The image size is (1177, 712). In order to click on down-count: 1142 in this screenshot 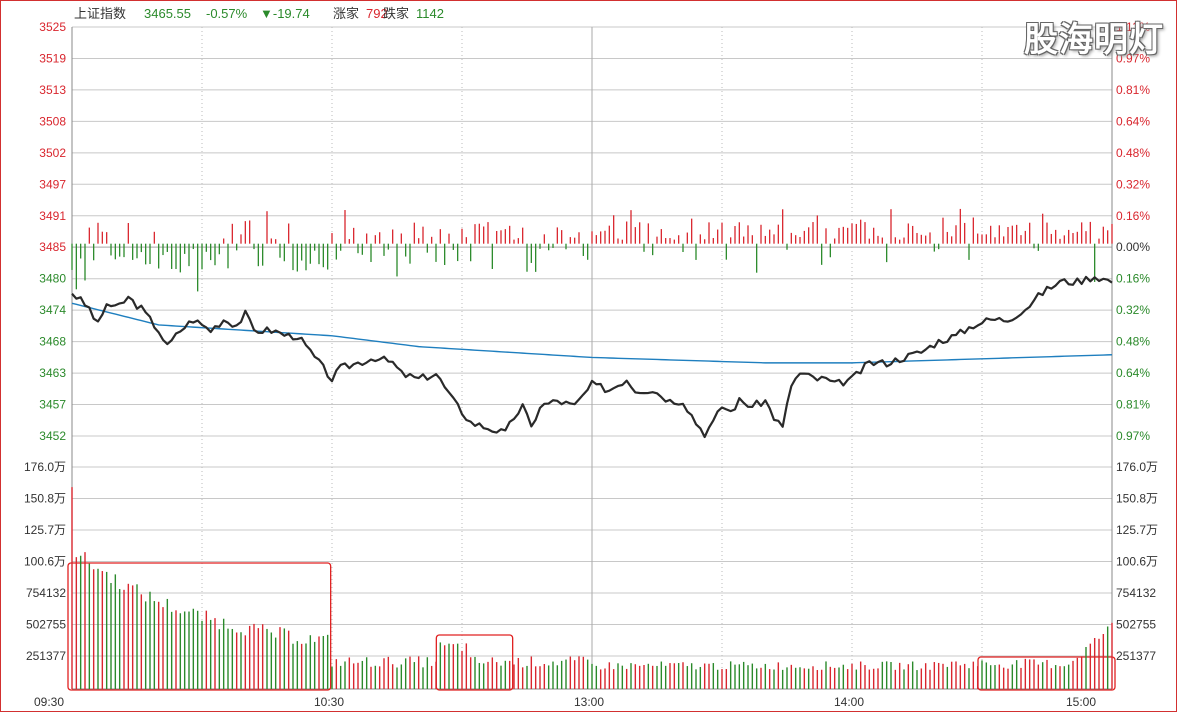, I will do `click(430, 13)`.